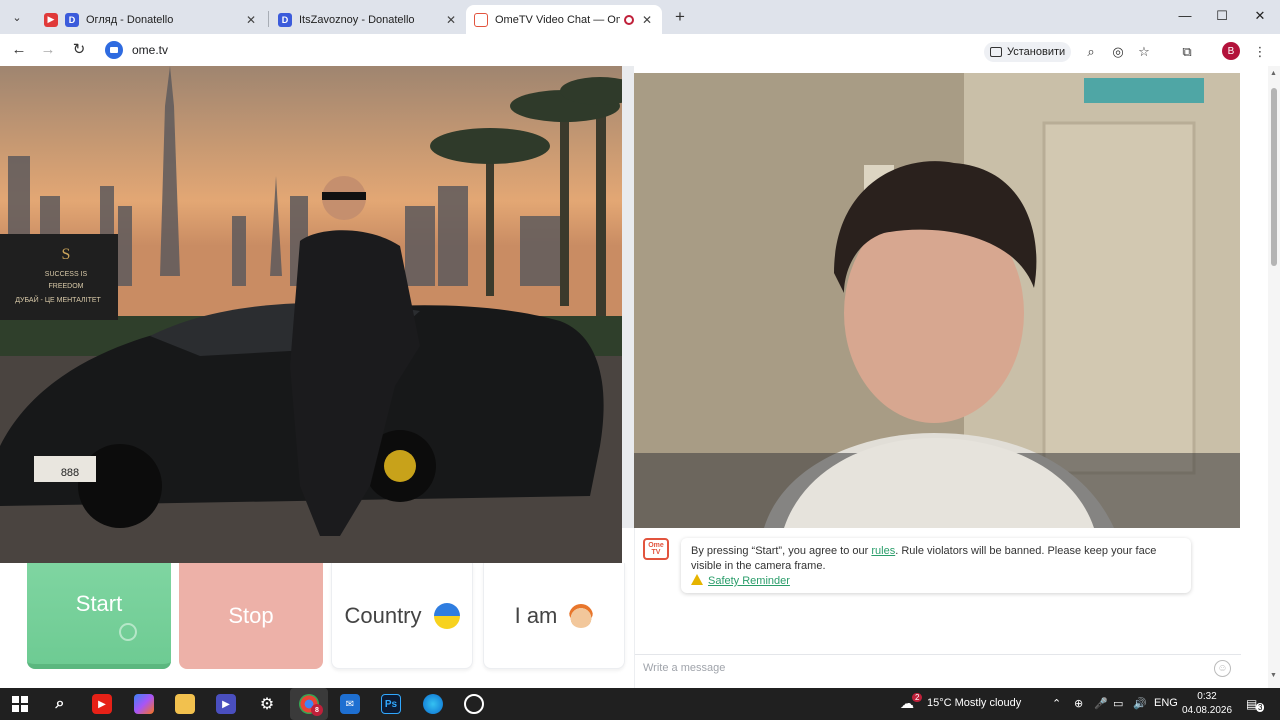 Image resolution: width=1280 pixels, height=720 pixels. What do you see at coordinates (1274, 177) in the screenshot?
I see `scrollbar-thumb` at bounding box center [1274, 177].